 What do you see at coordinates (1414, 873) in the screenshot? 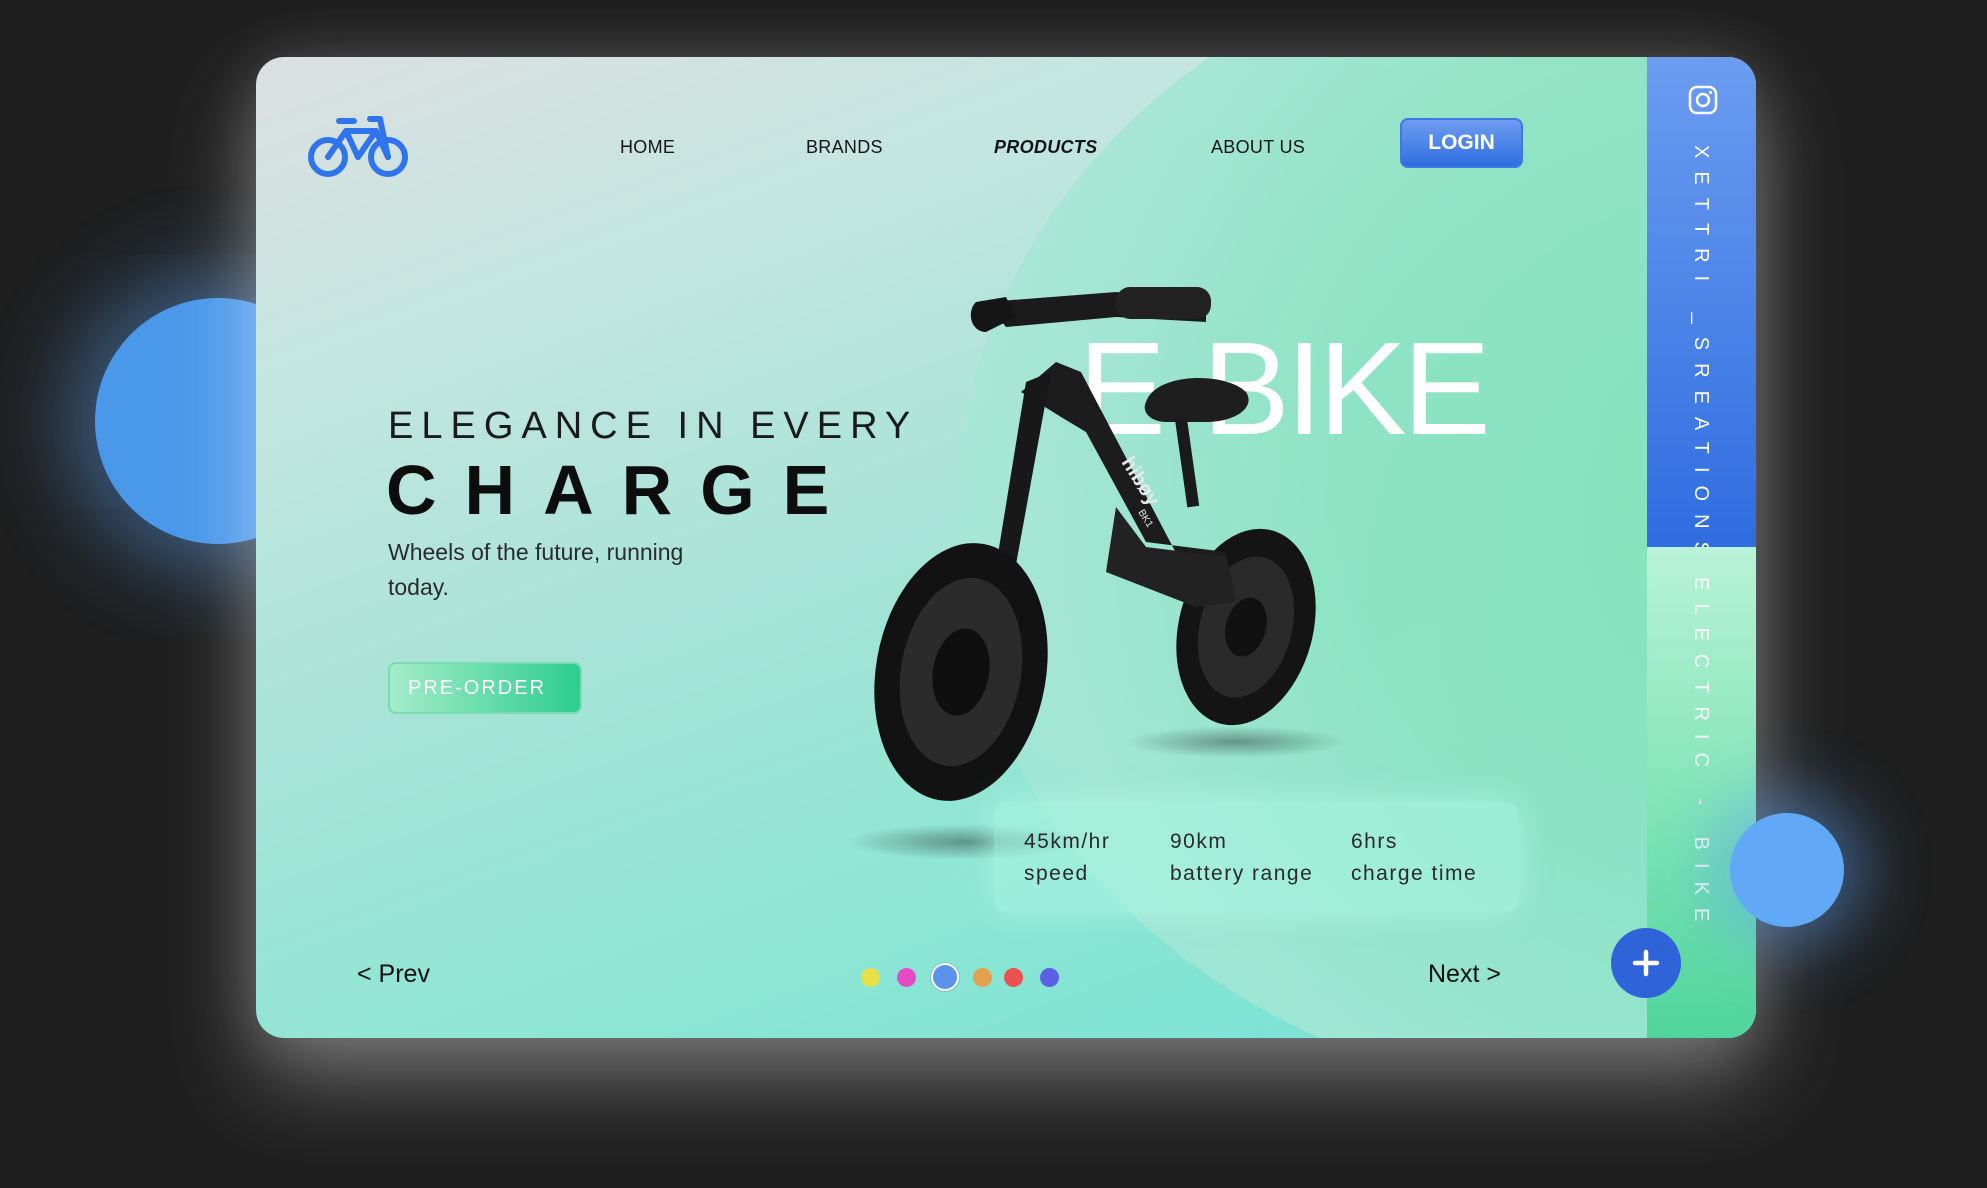
I see `spec-label: charge time` at bounding box center [1414, 873].